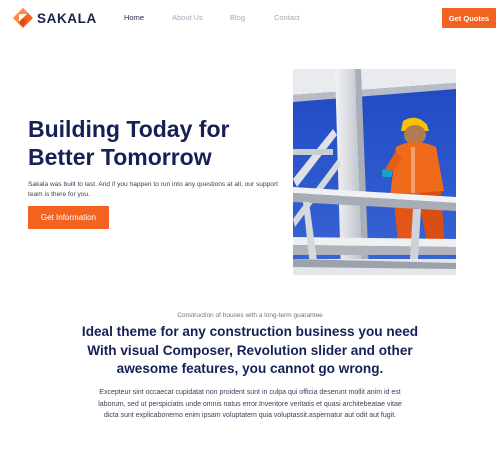  What do you see at coordinates (134, 17) in the screenshot?
I see `nav-home: Home` at bounding box center [134, 17].